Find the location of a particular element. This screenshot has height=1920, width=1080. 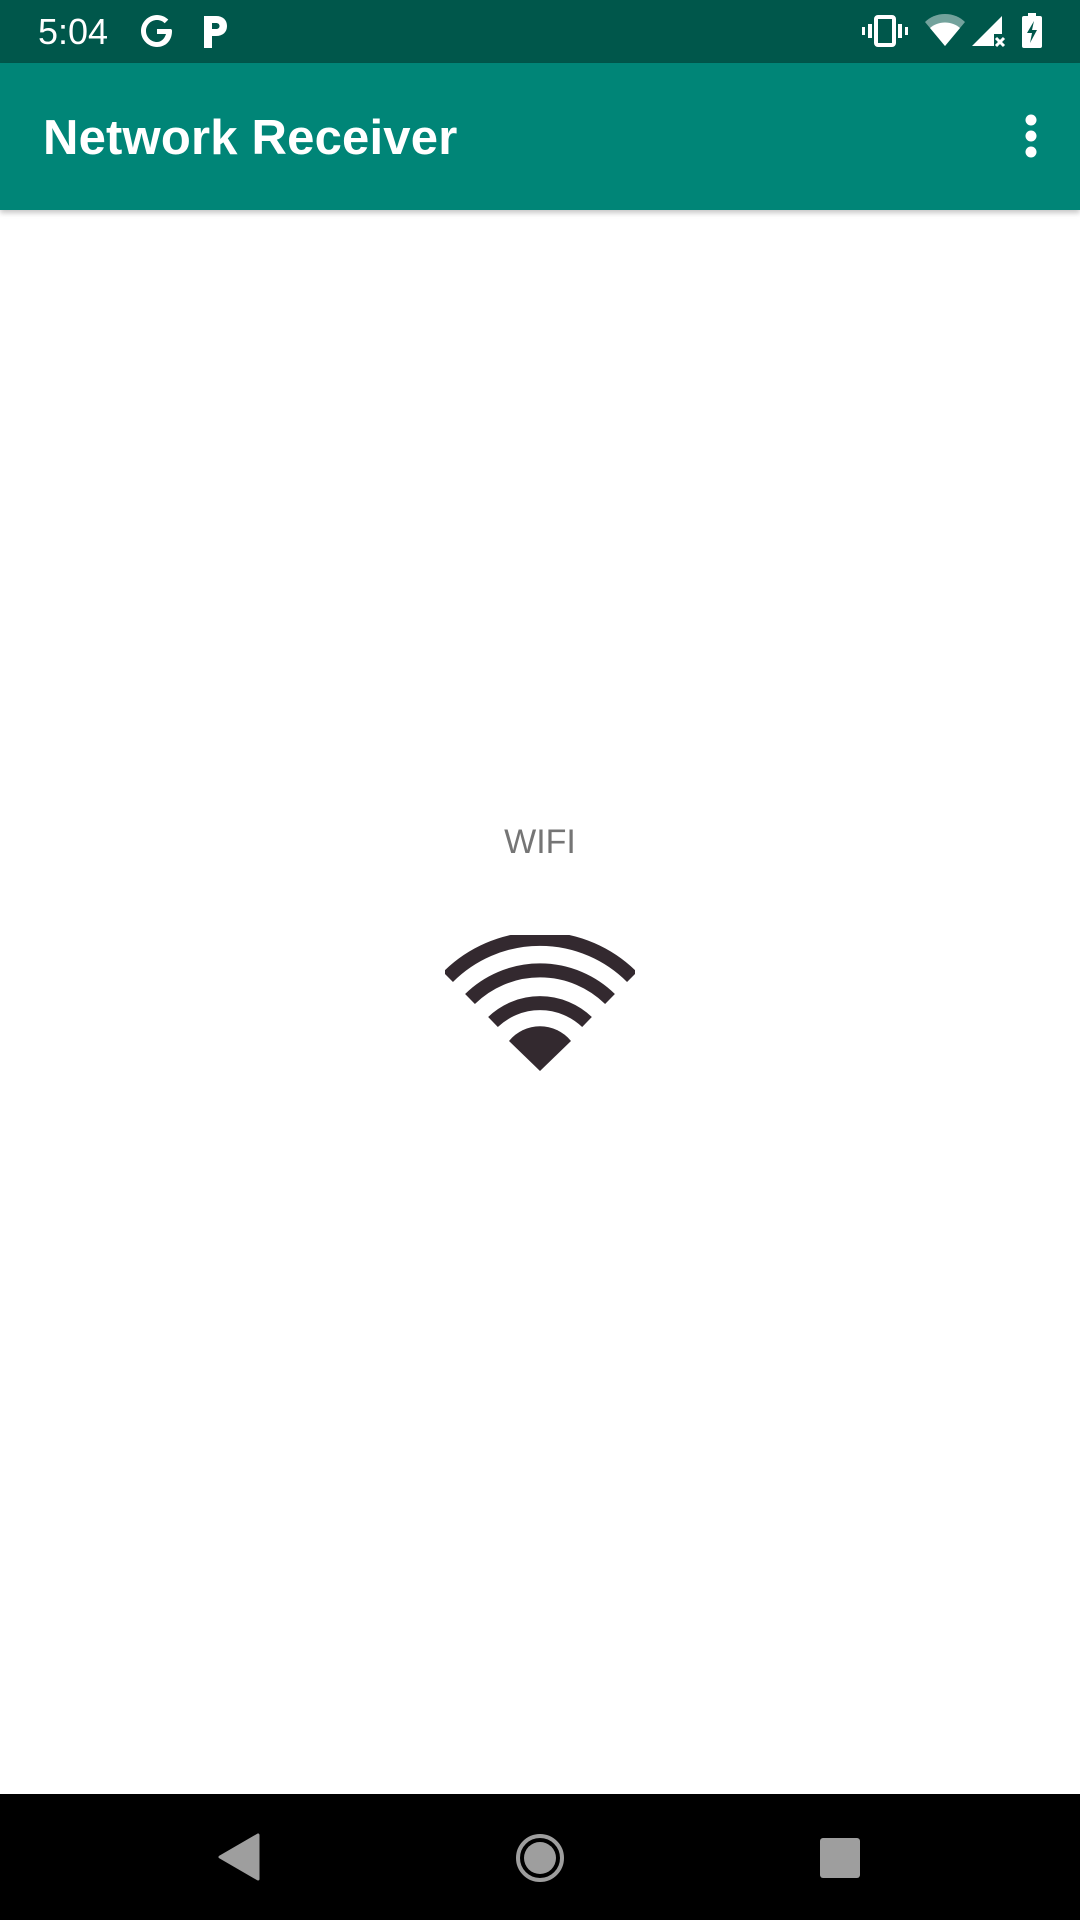

app-bar: Network Receiver is located at coordinates (540, 136).